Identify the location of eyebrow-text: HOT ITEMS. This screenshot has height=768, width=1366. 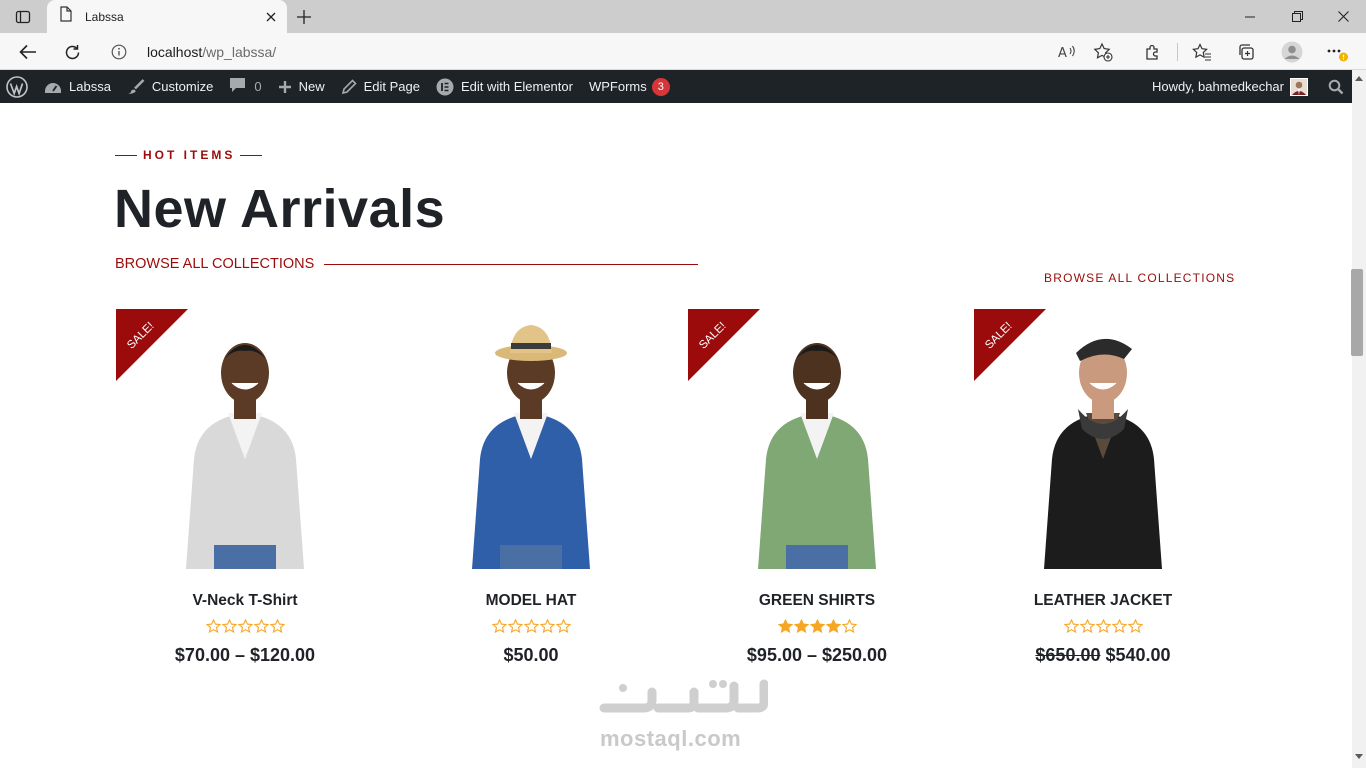
(189, 155).